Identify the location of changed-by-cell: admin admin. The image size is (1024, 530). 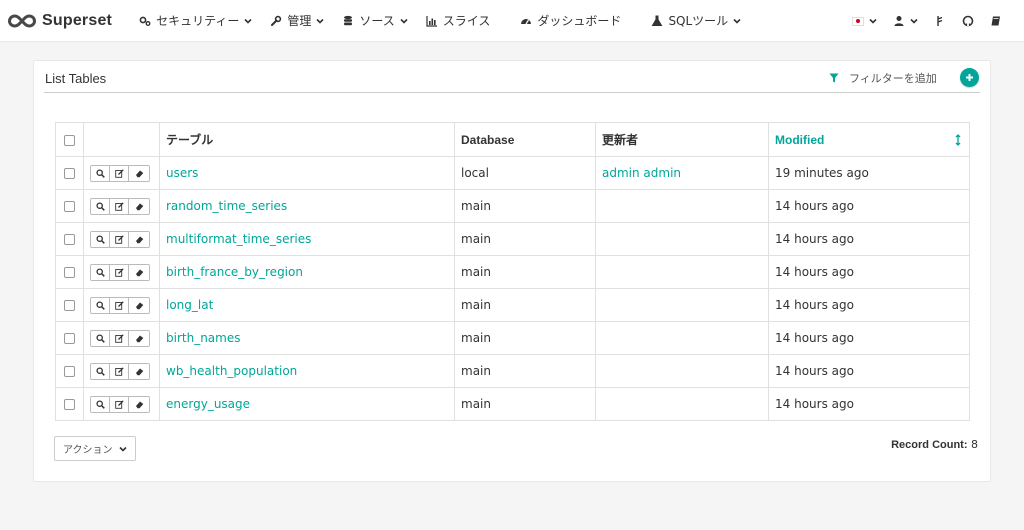
(682, 173).